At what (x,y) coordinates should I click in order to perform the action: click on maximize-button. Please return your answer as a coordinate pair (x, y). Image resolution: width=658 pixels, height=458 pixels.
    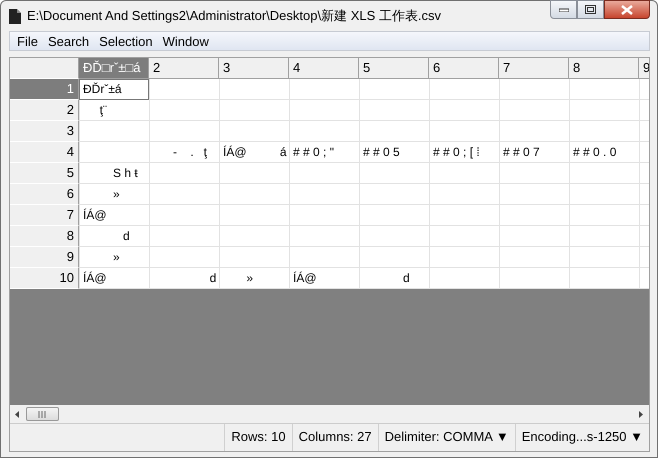
    Looking at the image, I should click on (590, 9).